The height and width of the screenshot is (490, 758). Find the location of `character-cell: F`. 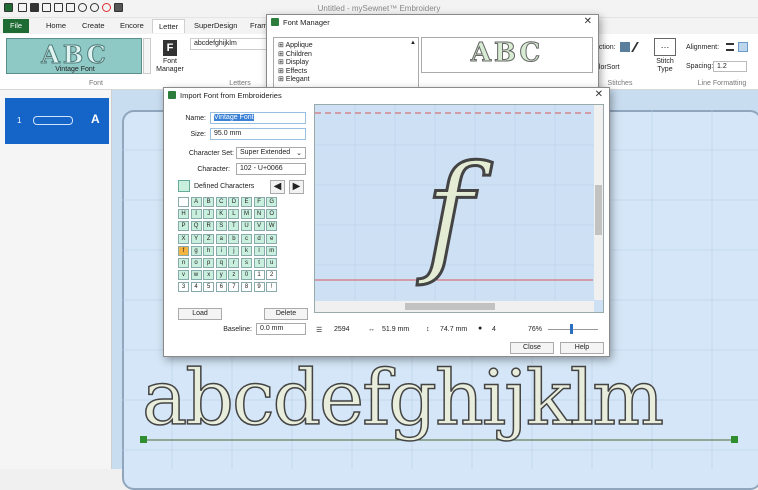

character-cell: F is located at coordinates (259, 202).